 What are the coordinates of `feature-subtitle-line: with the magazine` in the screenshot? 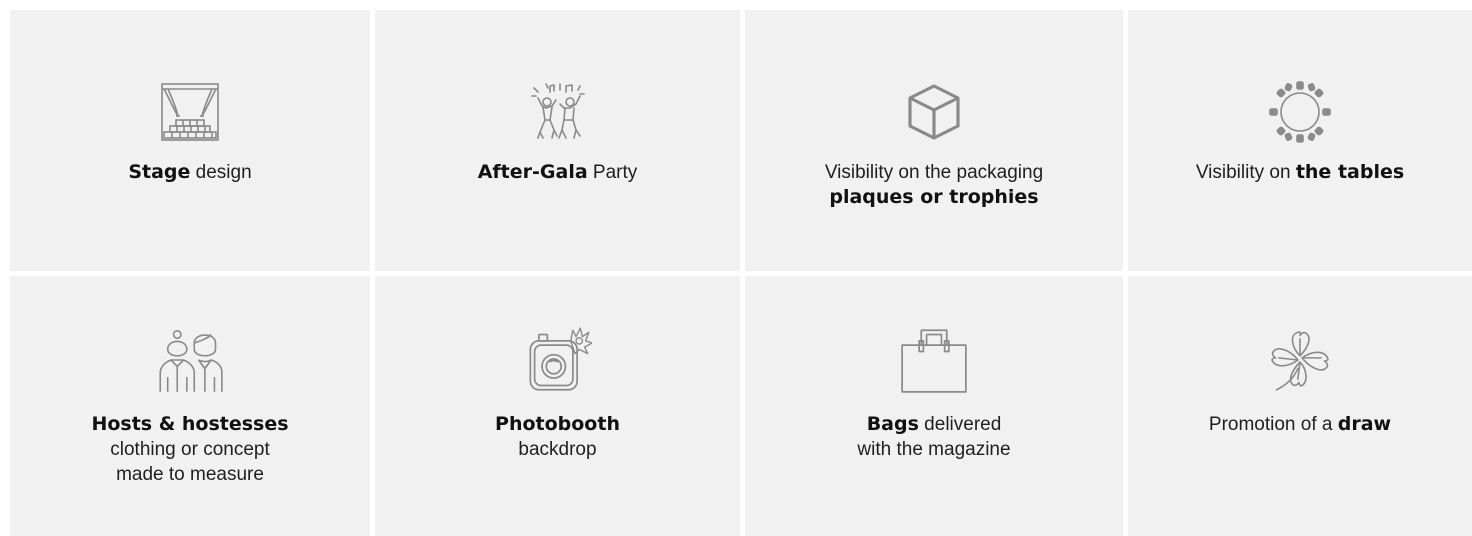 It's located at (934, 449).